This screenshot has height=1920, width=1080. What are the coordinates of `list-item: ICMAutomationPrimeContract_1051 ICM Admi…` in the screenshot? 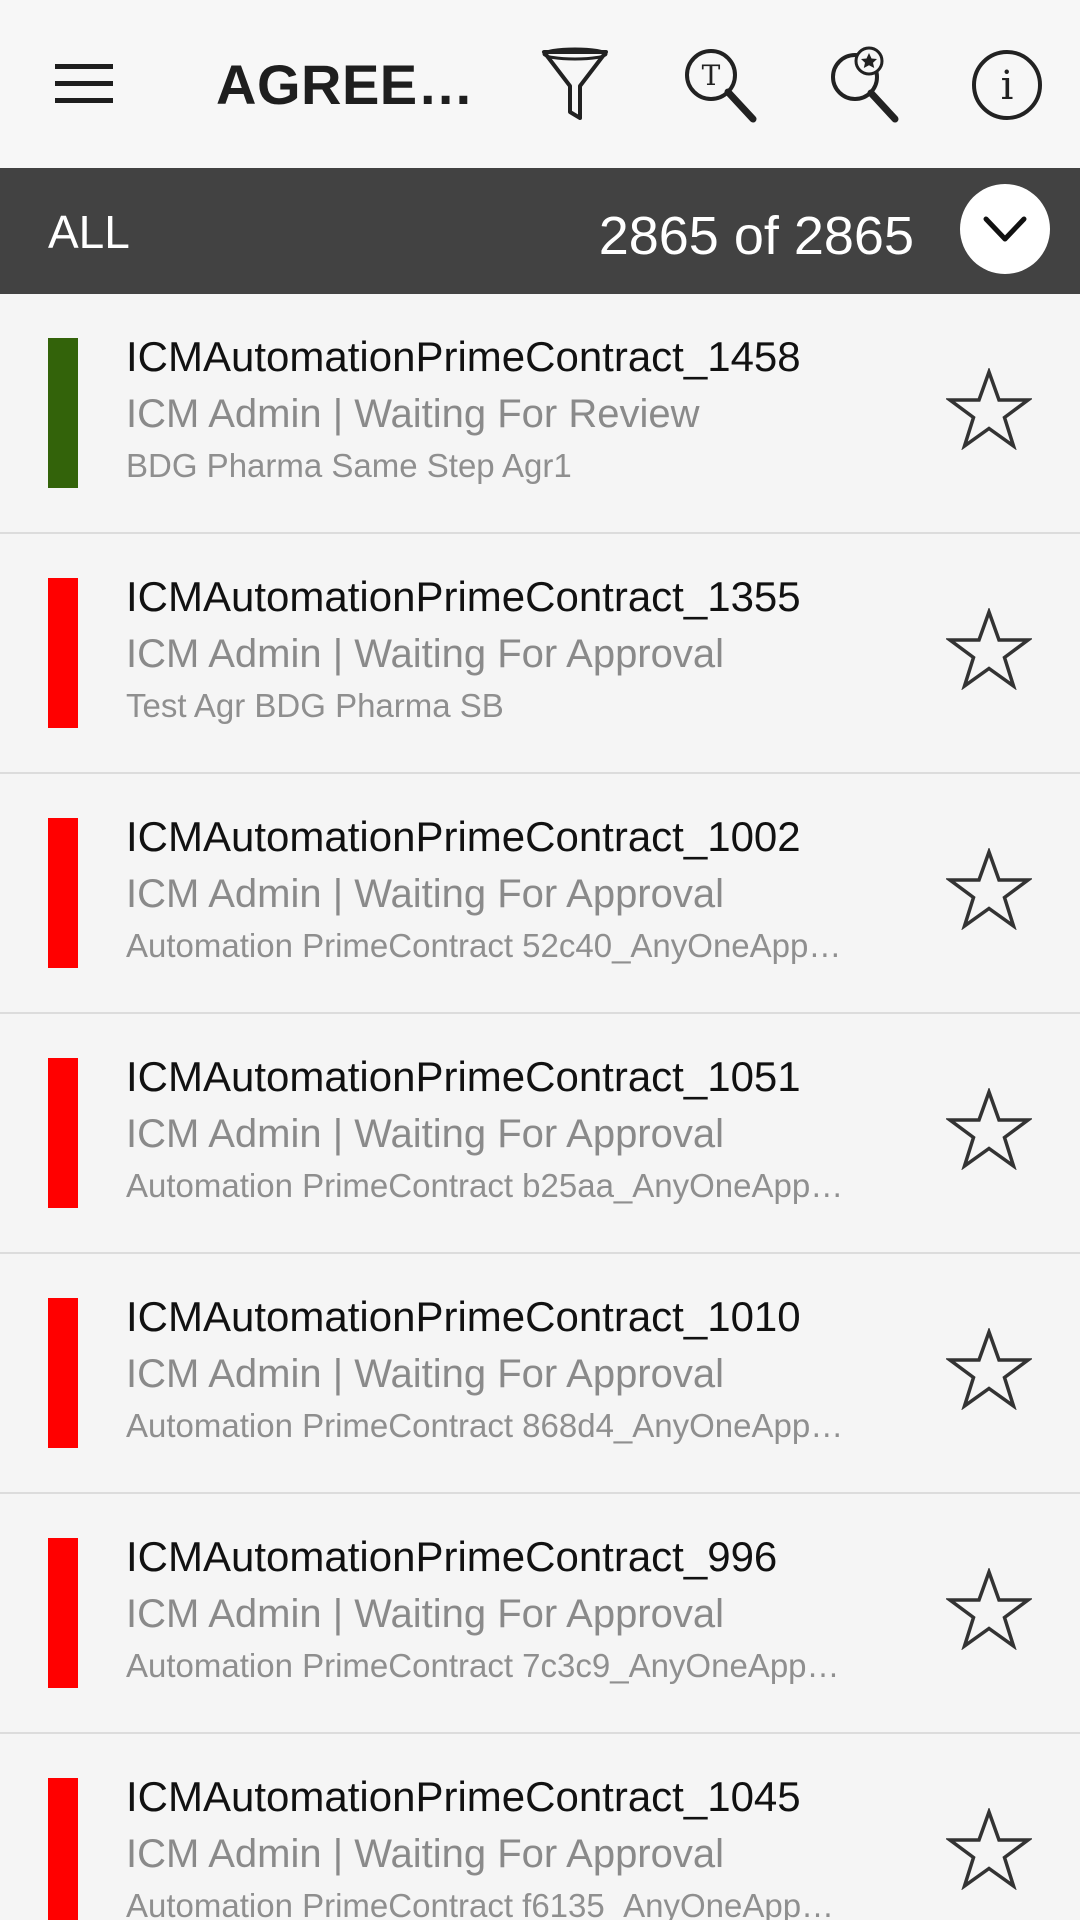 It's located at (540, 1134).